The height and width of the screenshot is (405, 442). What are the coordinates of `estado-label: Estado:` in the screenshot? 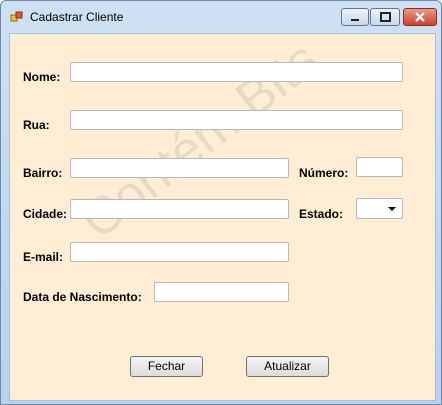 It's located at (321, 214).